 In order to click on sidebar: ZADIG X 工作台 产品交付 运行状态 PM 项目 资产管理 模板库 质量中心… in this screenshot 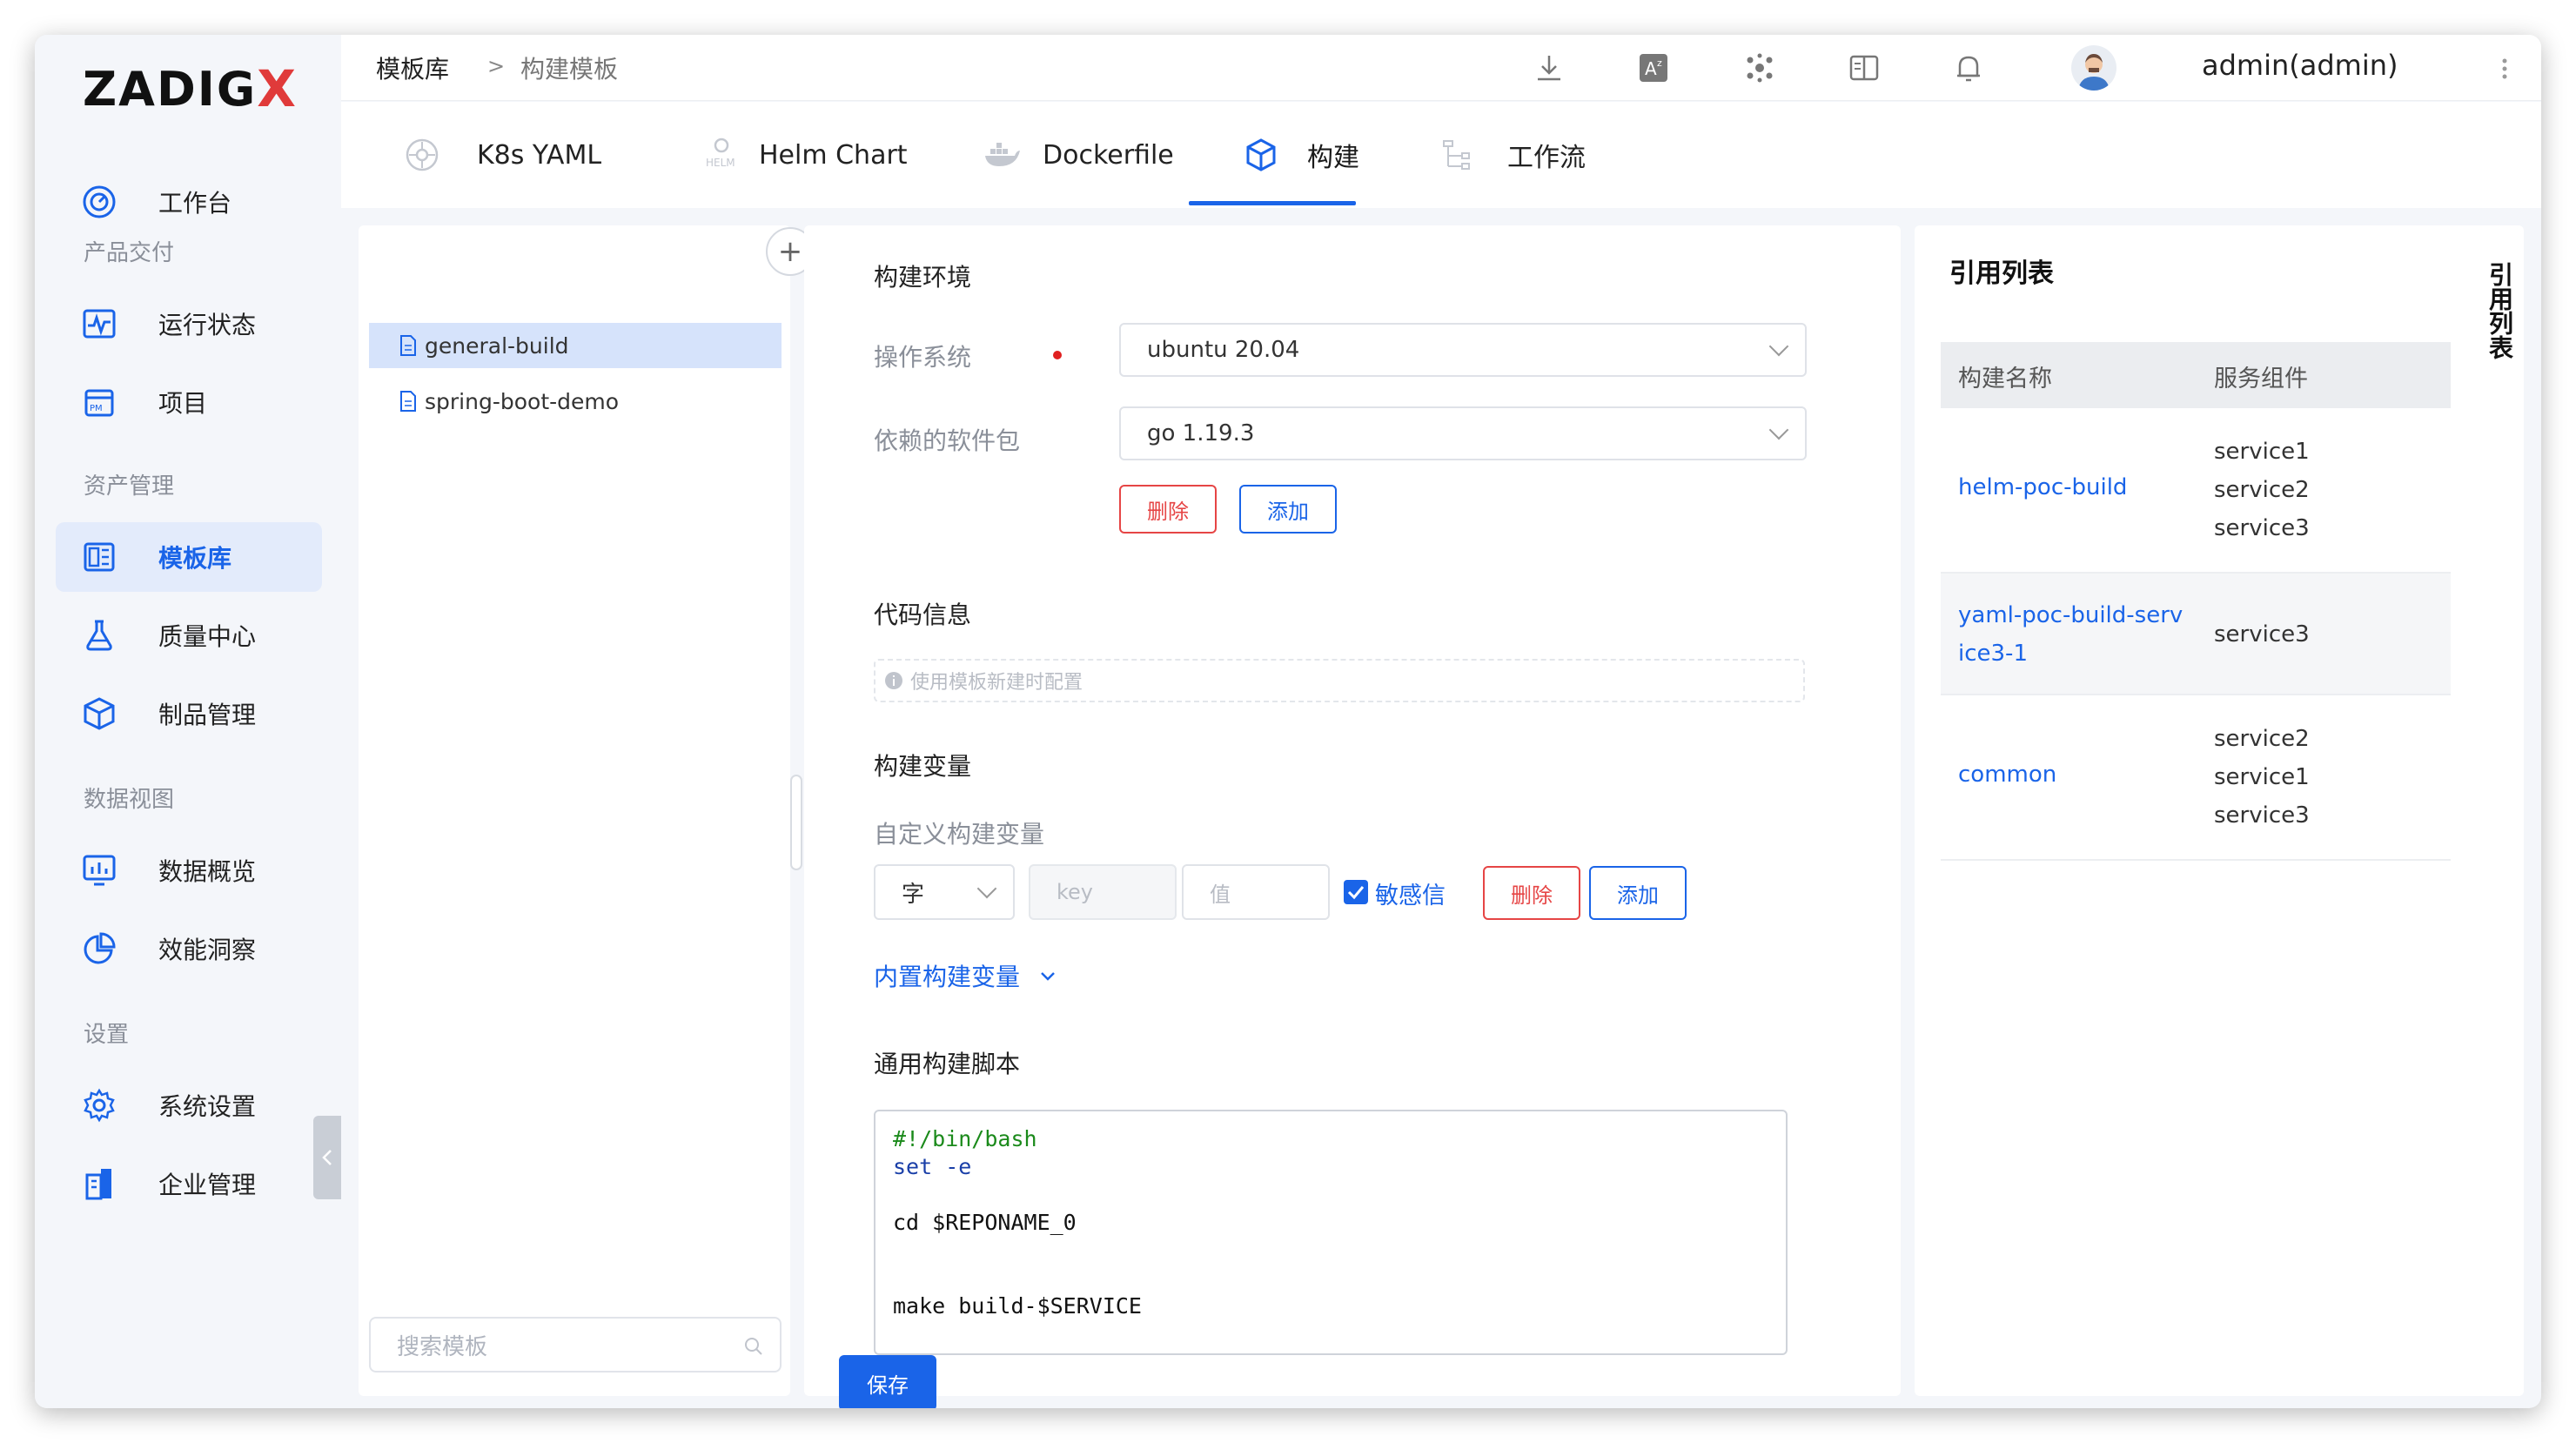, I will do `click(188, 722)`.